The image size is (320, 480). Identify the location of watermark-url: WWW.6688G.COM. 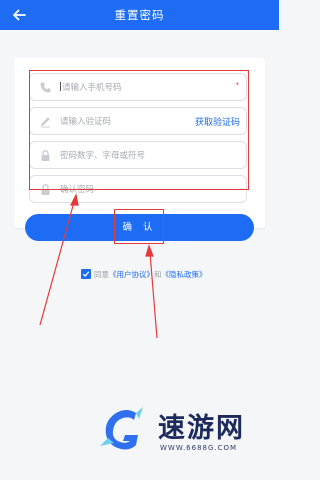
(199, 448).